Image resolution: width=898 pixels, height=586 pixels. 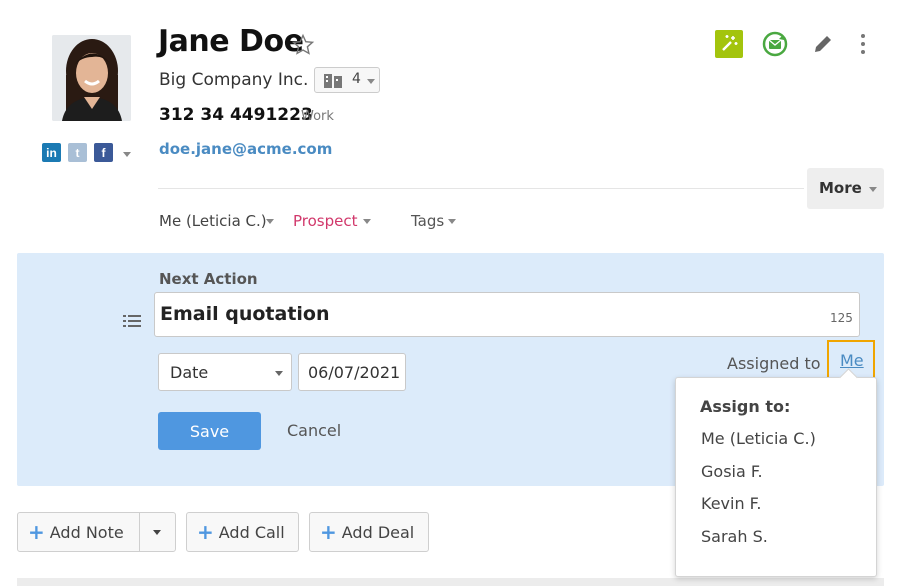 What do you see at coordinates (325, 221) in the screenshot?
I see `status-dropdown: Prospect` at bounding box center [325, 221].